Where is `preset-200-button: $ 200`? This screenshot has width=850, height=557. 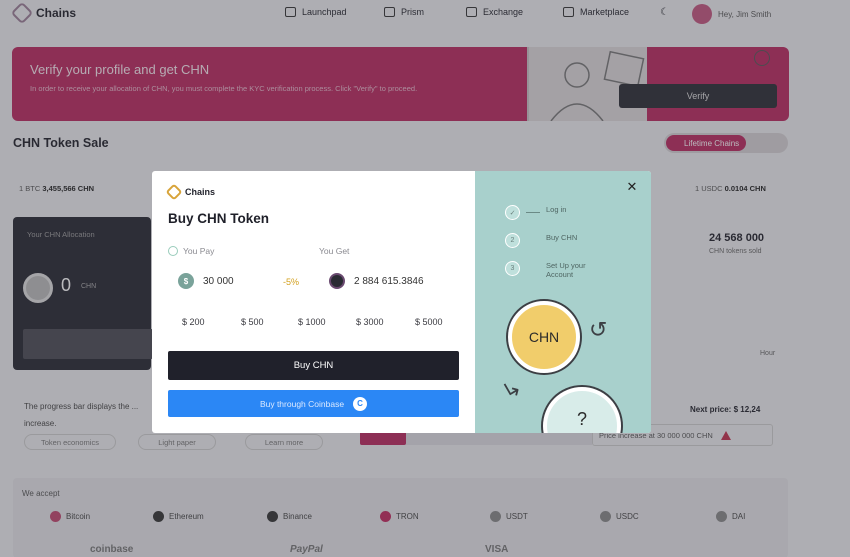 preset-200-button: $ 200 is located at coordinates (193, 322).